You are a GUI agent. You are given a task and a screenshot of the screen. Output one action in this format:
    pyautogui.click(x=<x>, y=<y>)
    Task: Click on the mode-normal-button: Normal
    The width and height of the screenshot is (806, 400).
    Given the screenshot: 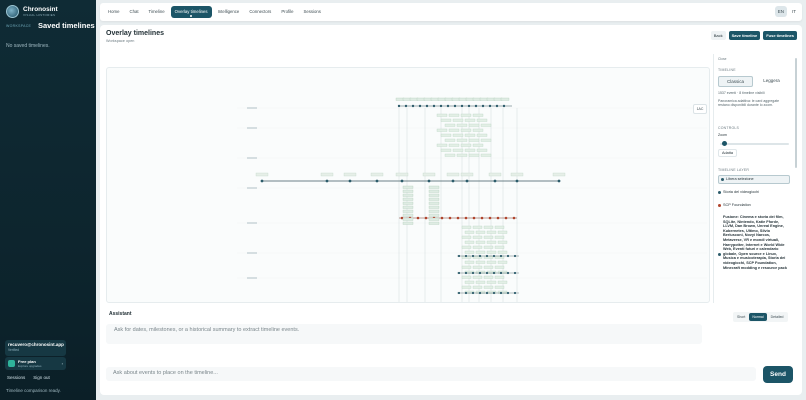 What is the action you would take?
    pyautogui.click(x=758, y=317)
    